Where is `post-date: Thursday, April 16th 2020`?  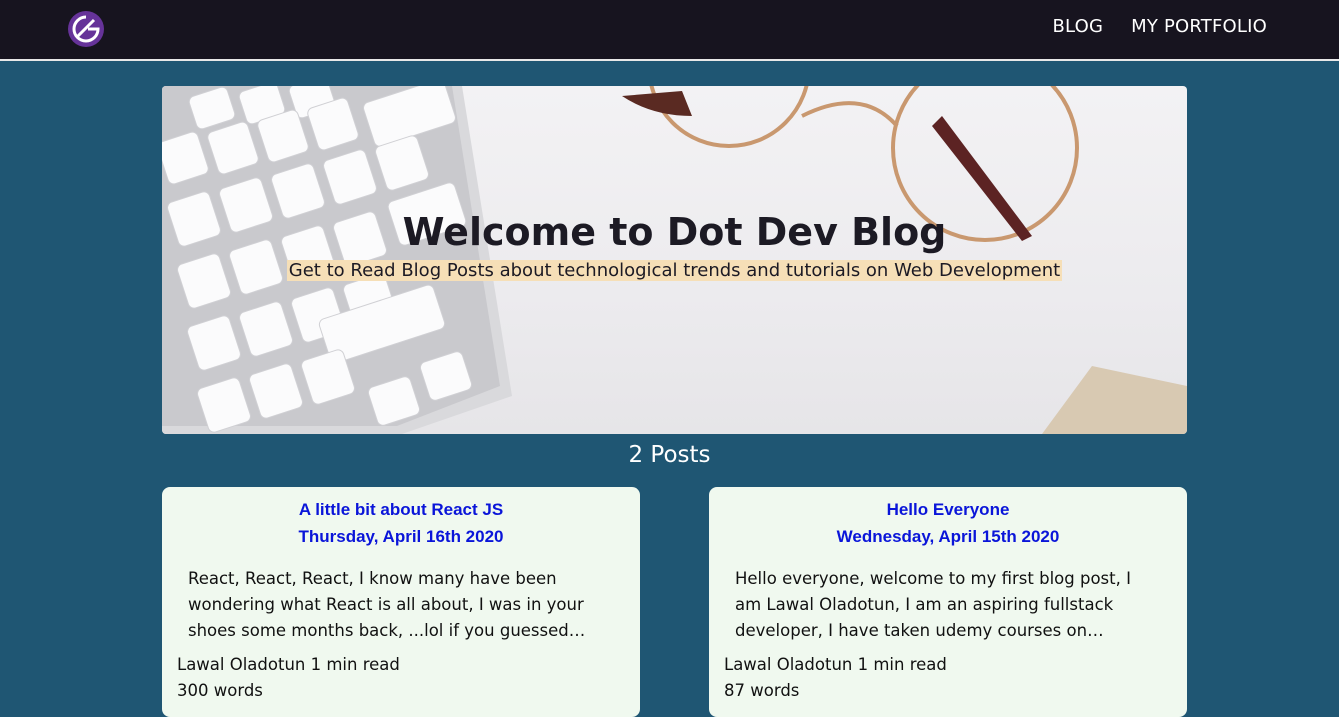
post-date: Thursday, April 16th 2020 is located at coordinates (401, 536).